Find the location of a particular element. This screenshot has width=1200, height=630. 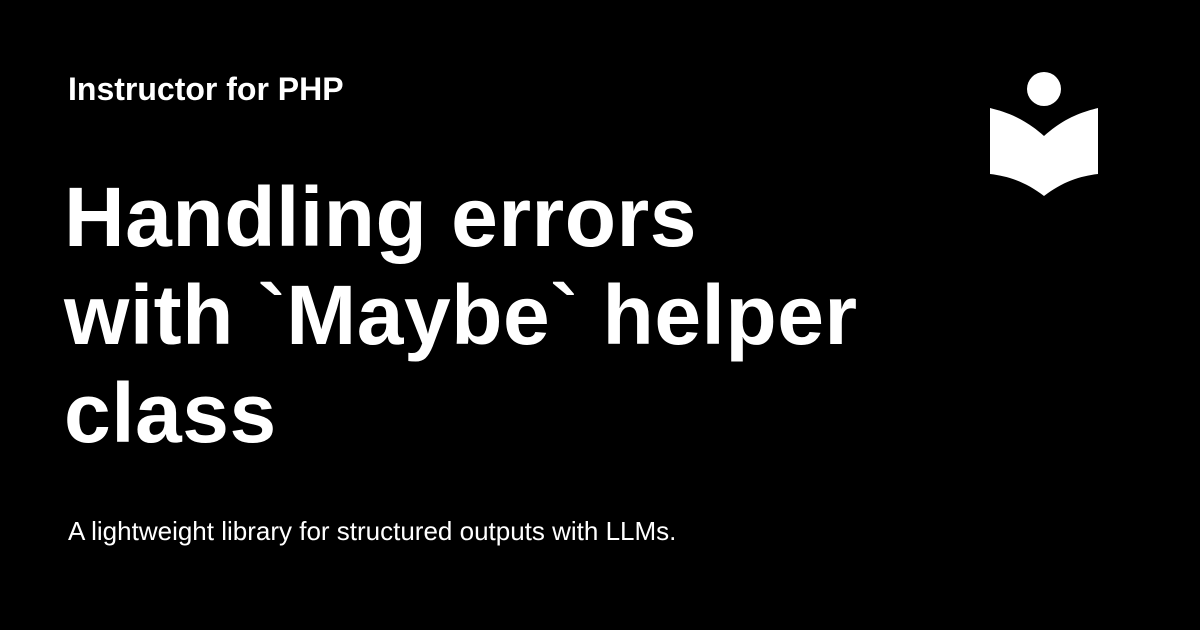

page-title-line: Handling errors is located at coordinates (380, 217).